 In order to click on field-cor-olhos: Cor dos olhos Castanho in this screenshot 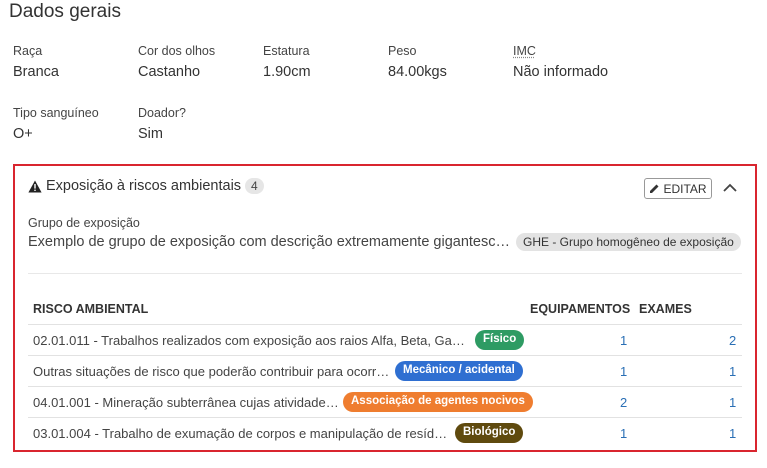, I will do `click(176, 62)`.